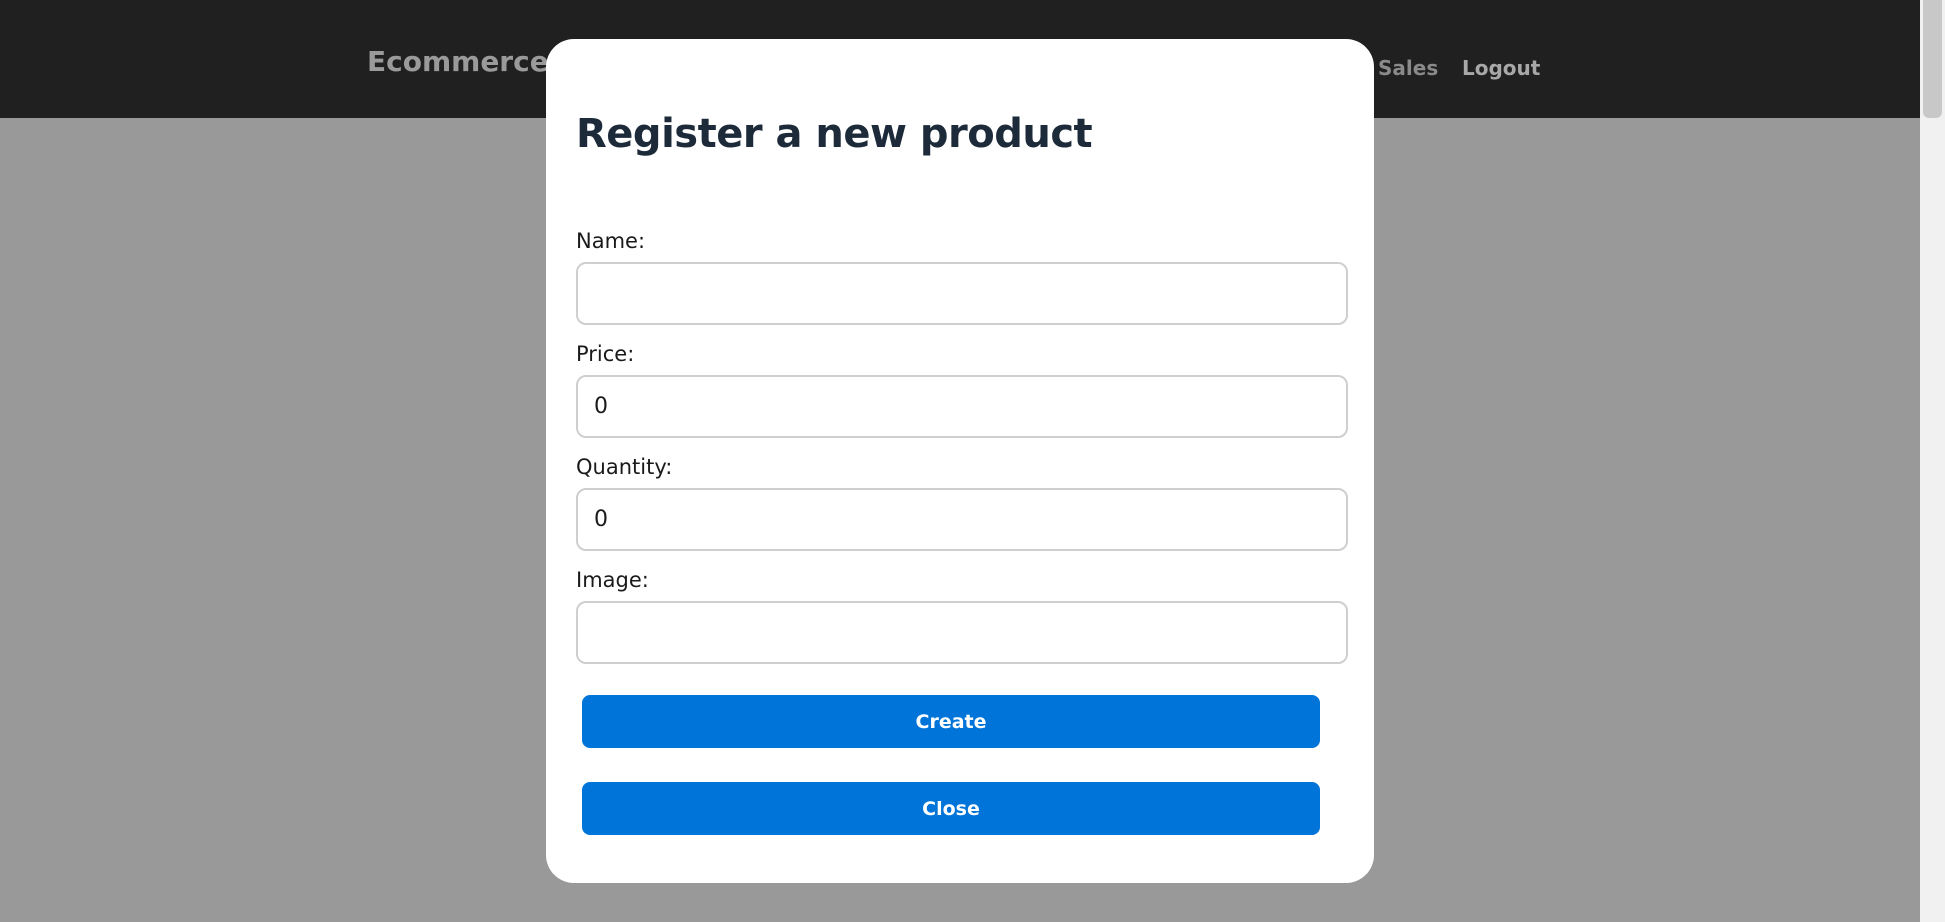 The width and height of the screenshot is (1945, 922). Describe the element at coordinates (612, 580) in the screenshot. I see `image-label: Image:` at that location.